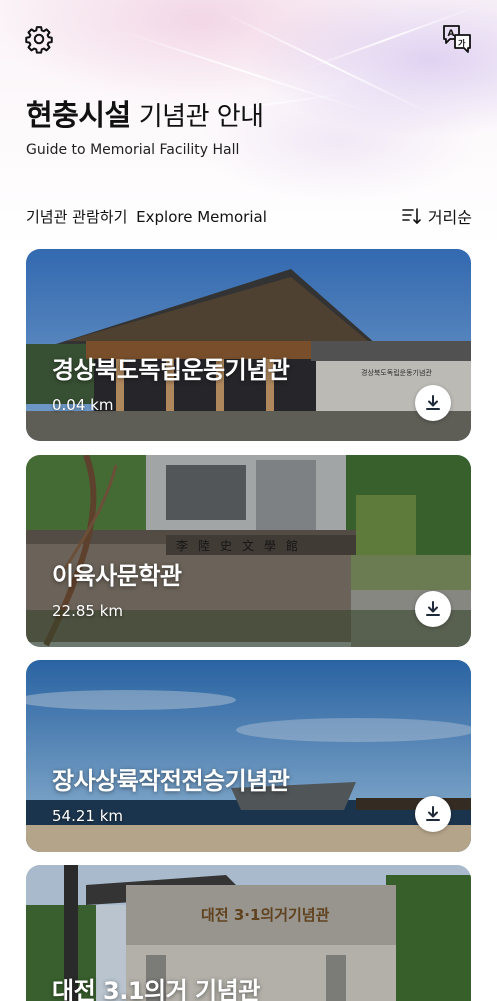 This screenshot has height=1001, width=497. I want to click on memorial-name: 장사상륙작전전승기념관, so click(171, 781).